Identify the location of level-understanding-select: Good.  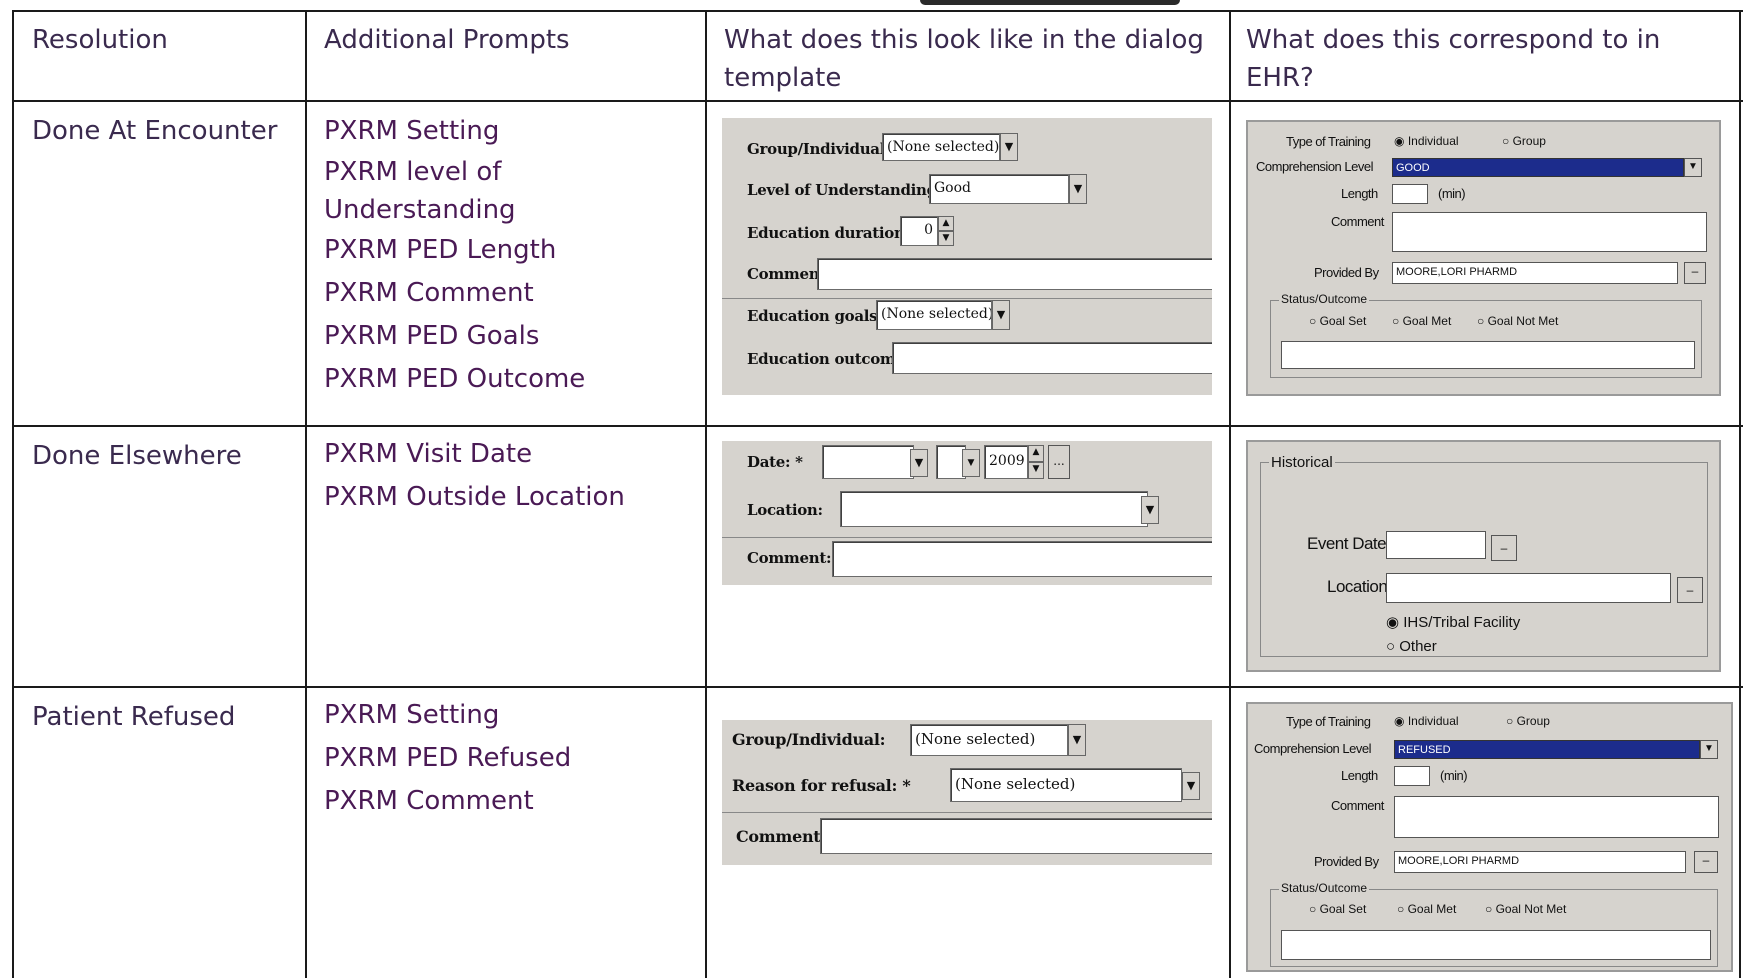
(999, 189).